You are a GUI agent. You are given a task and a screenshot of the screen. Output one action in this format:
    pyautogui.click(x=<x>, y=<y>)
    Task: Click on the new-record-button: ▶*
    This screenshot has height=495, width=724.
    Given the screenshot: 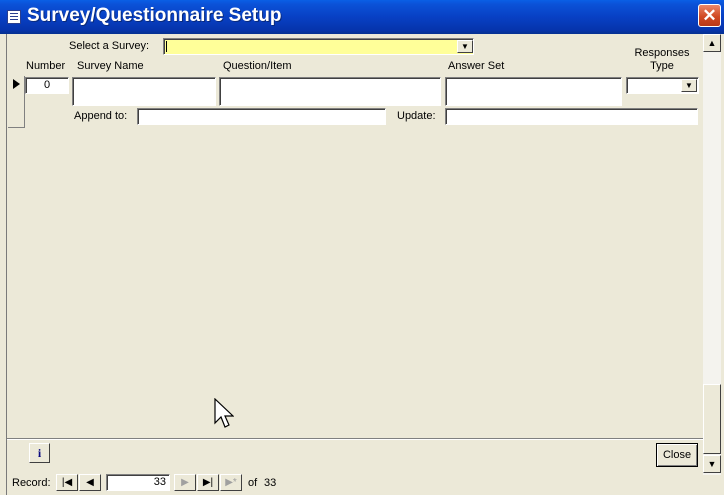 What is the action you would take?
    pyautogui.click(x=231, y=482)
    